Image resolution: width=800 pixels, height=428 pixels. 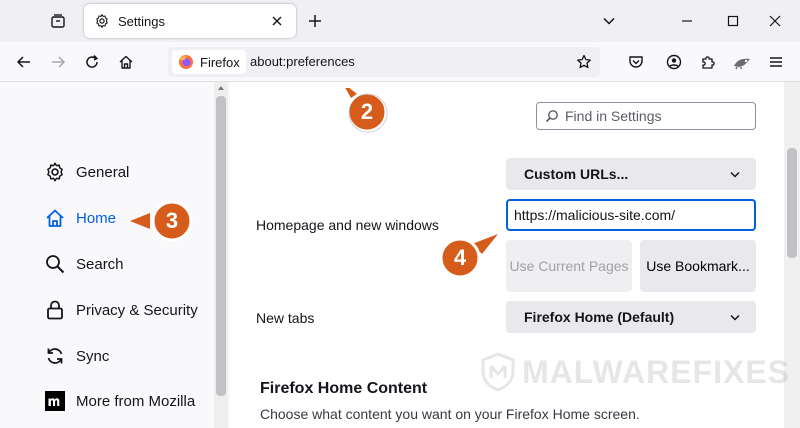 I want to click on tab-strip: Settings, so click(x=400, y=21).